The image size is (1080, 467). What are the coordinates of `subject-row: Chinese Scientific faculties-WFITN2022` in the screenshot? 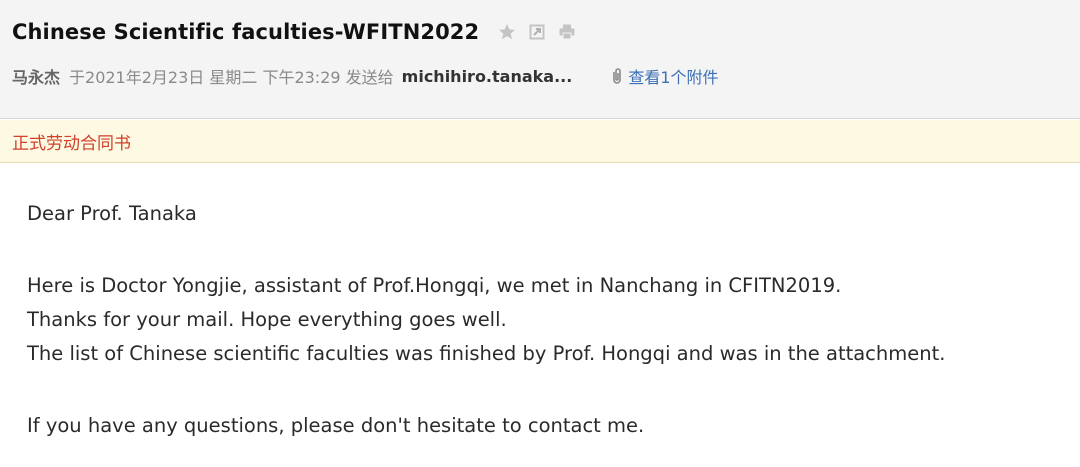 It's located at (299, 32).